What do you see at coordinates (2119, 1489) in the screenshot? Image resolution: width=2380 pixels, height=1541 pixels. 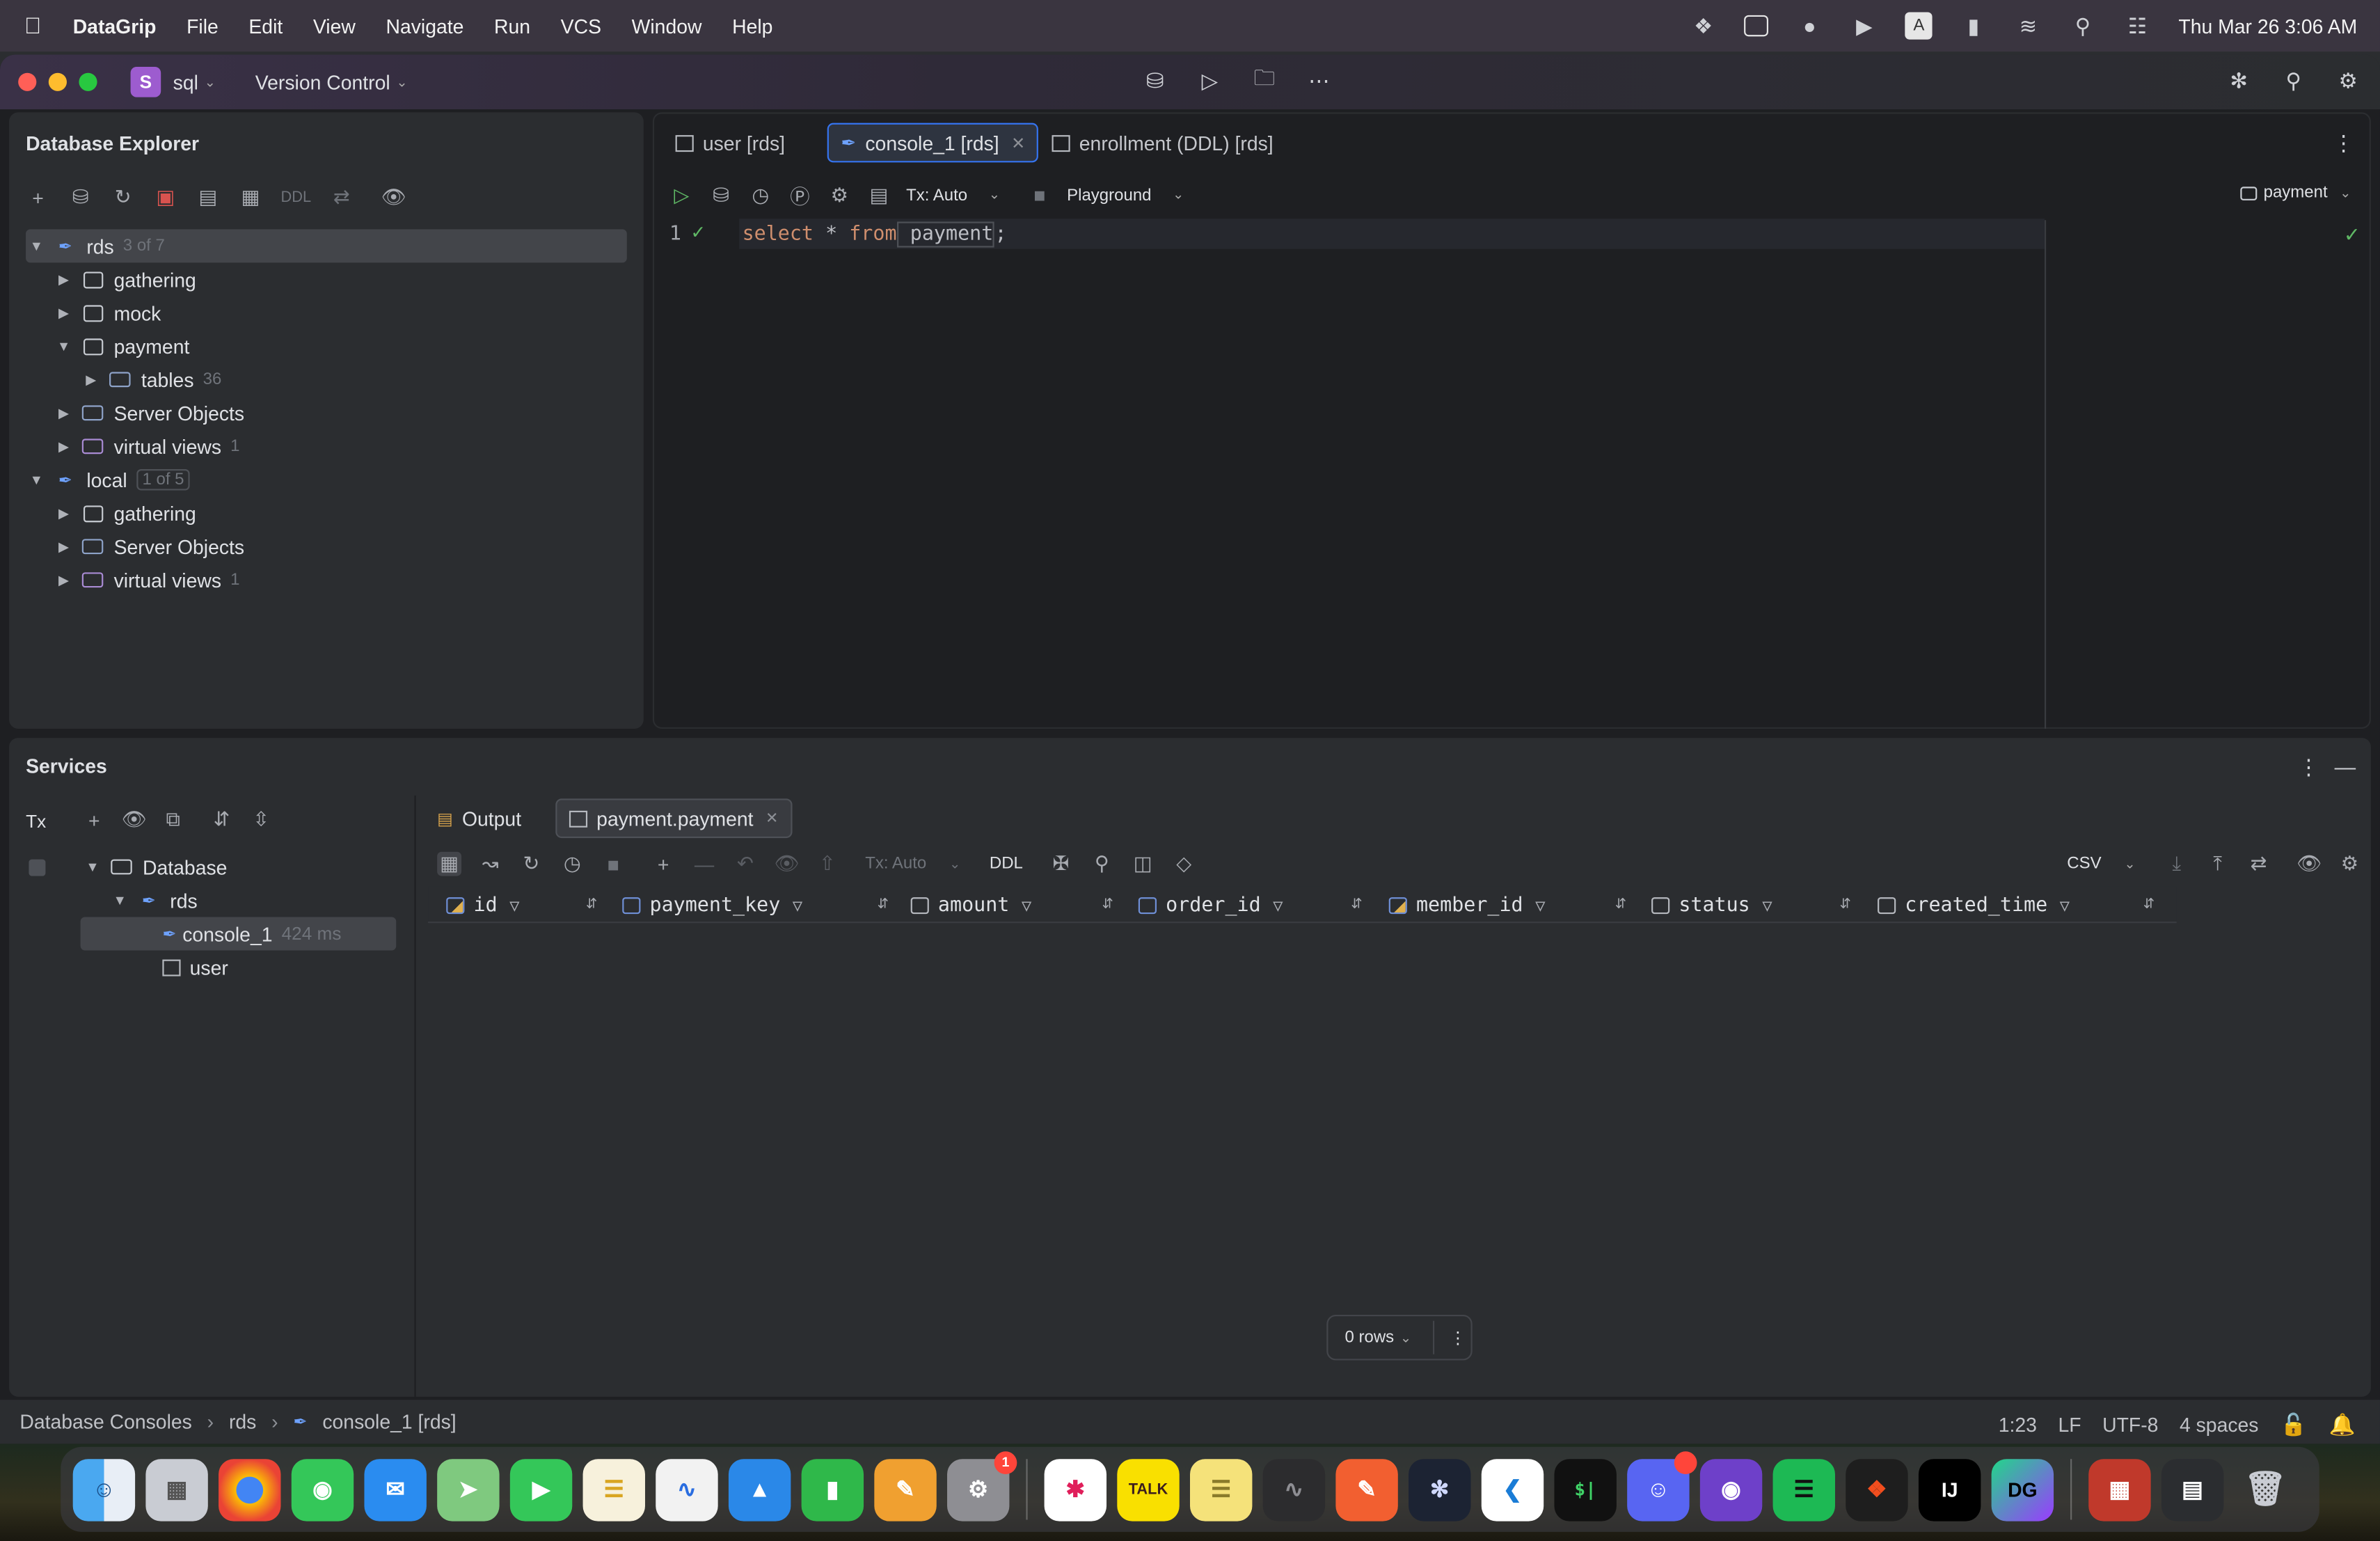 I see `document-stack-icon: ▦` at bounding box center [2119, 1489].